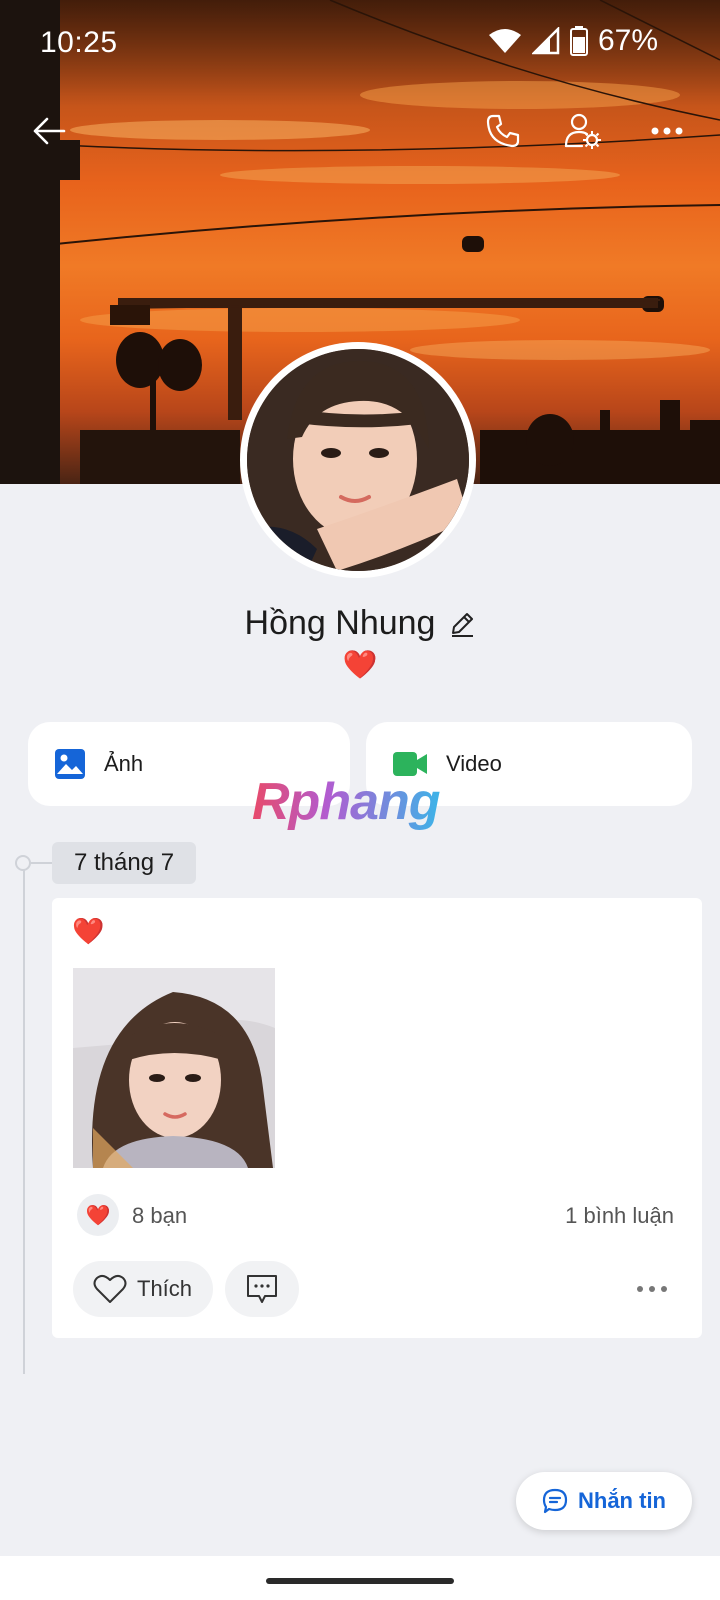  What do you see at coordinates (70, 764) in the screenshot?
I see `image-icon` at bounding box center [70, 764].